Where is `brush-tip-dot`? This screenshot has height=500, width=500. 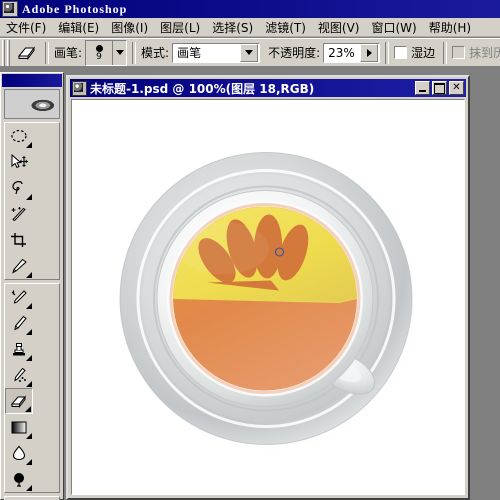
brush-tip-dot is located at coordinates (99, 48).